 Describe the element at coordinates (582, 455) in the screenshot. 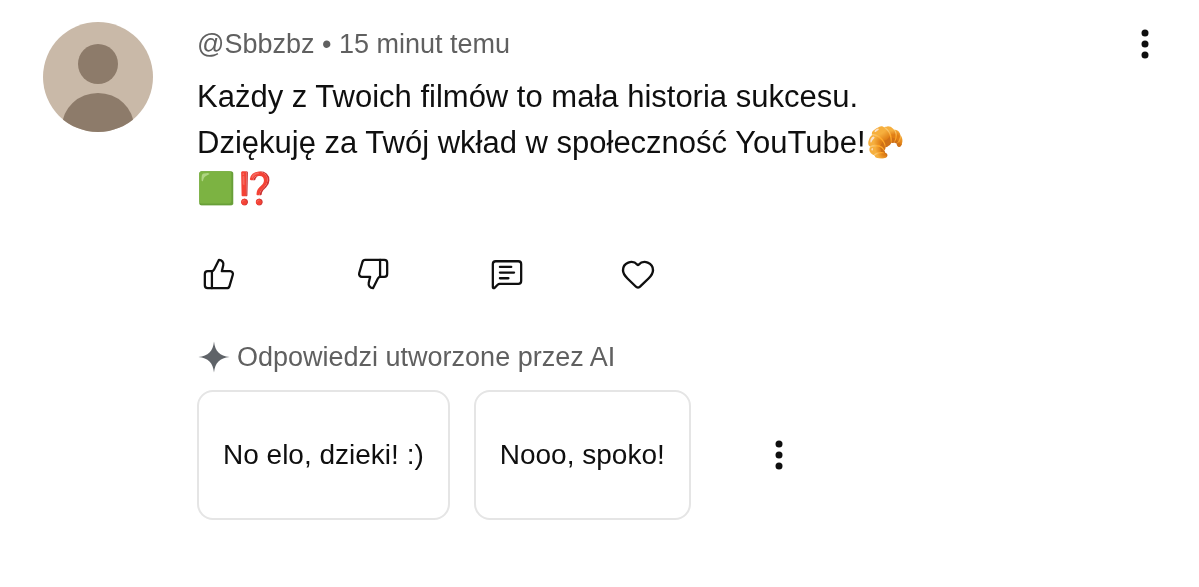

I see `suggested-reply: Nooo, spoko!` at that location.